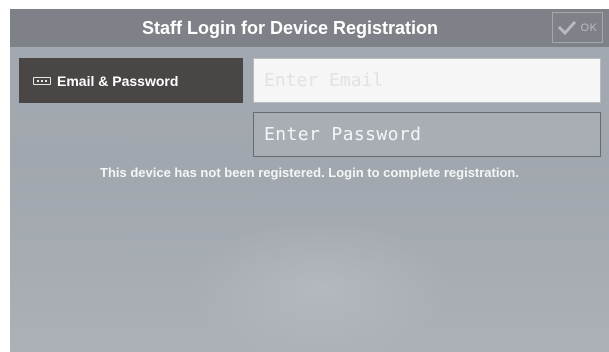 The height and width of the screenshot is (352, 609). What do you see at coordinates (589, 27) in the screenshot?
I see `ok-label: OK` at bounding box center [589, 27].